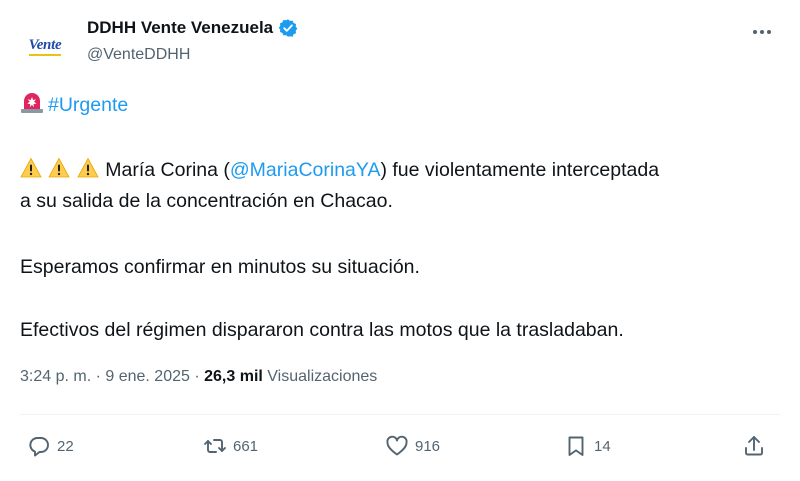 The height and width of the screenshot is (481, 800). Describe the element at coordinates (288, 28) in the screenshot. I see `verified-badge-icon` at that location.